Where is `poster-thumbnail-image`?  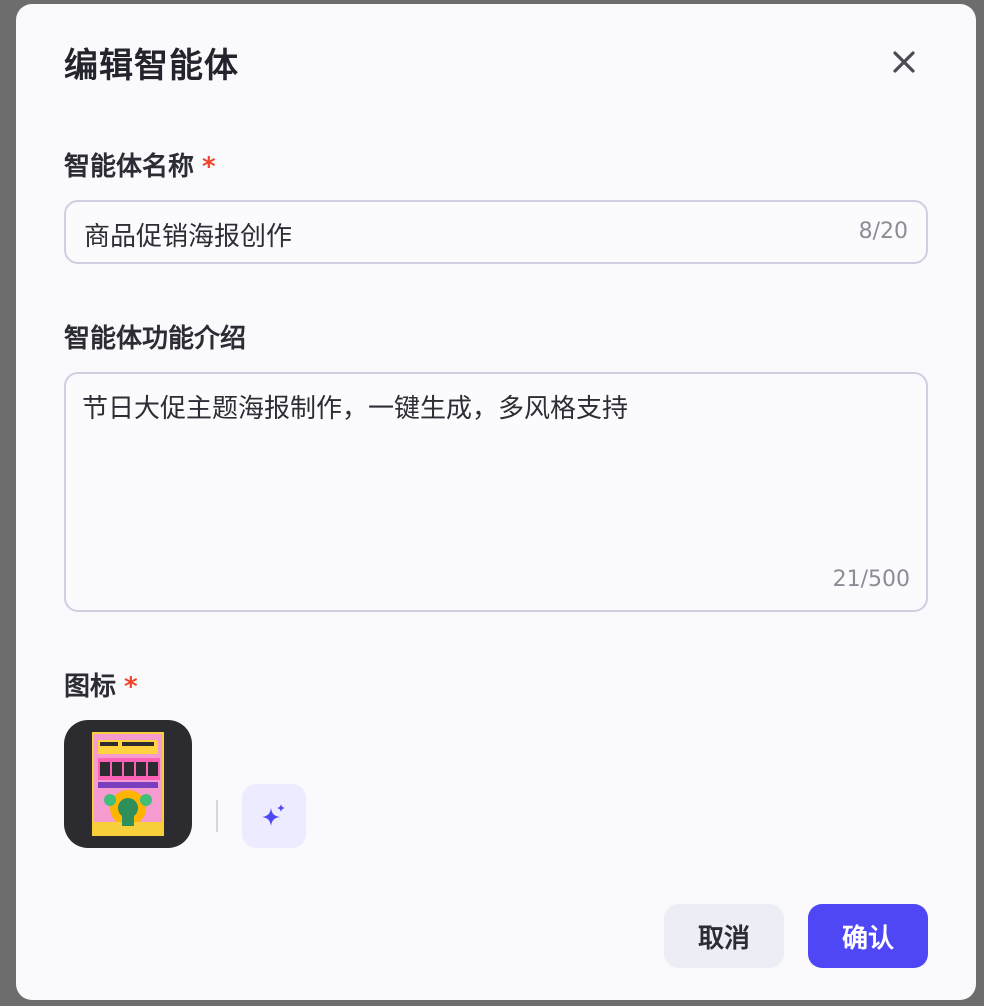 poster-thumbnail-image is located at coordinates (128, 784).